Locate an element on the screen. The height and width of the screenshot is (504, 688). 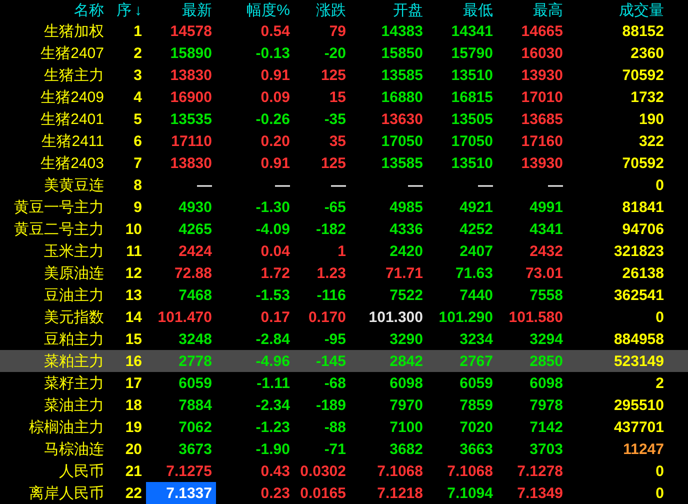
table-cell-text: 离岸人民币 is located at coordinates (66, 493).